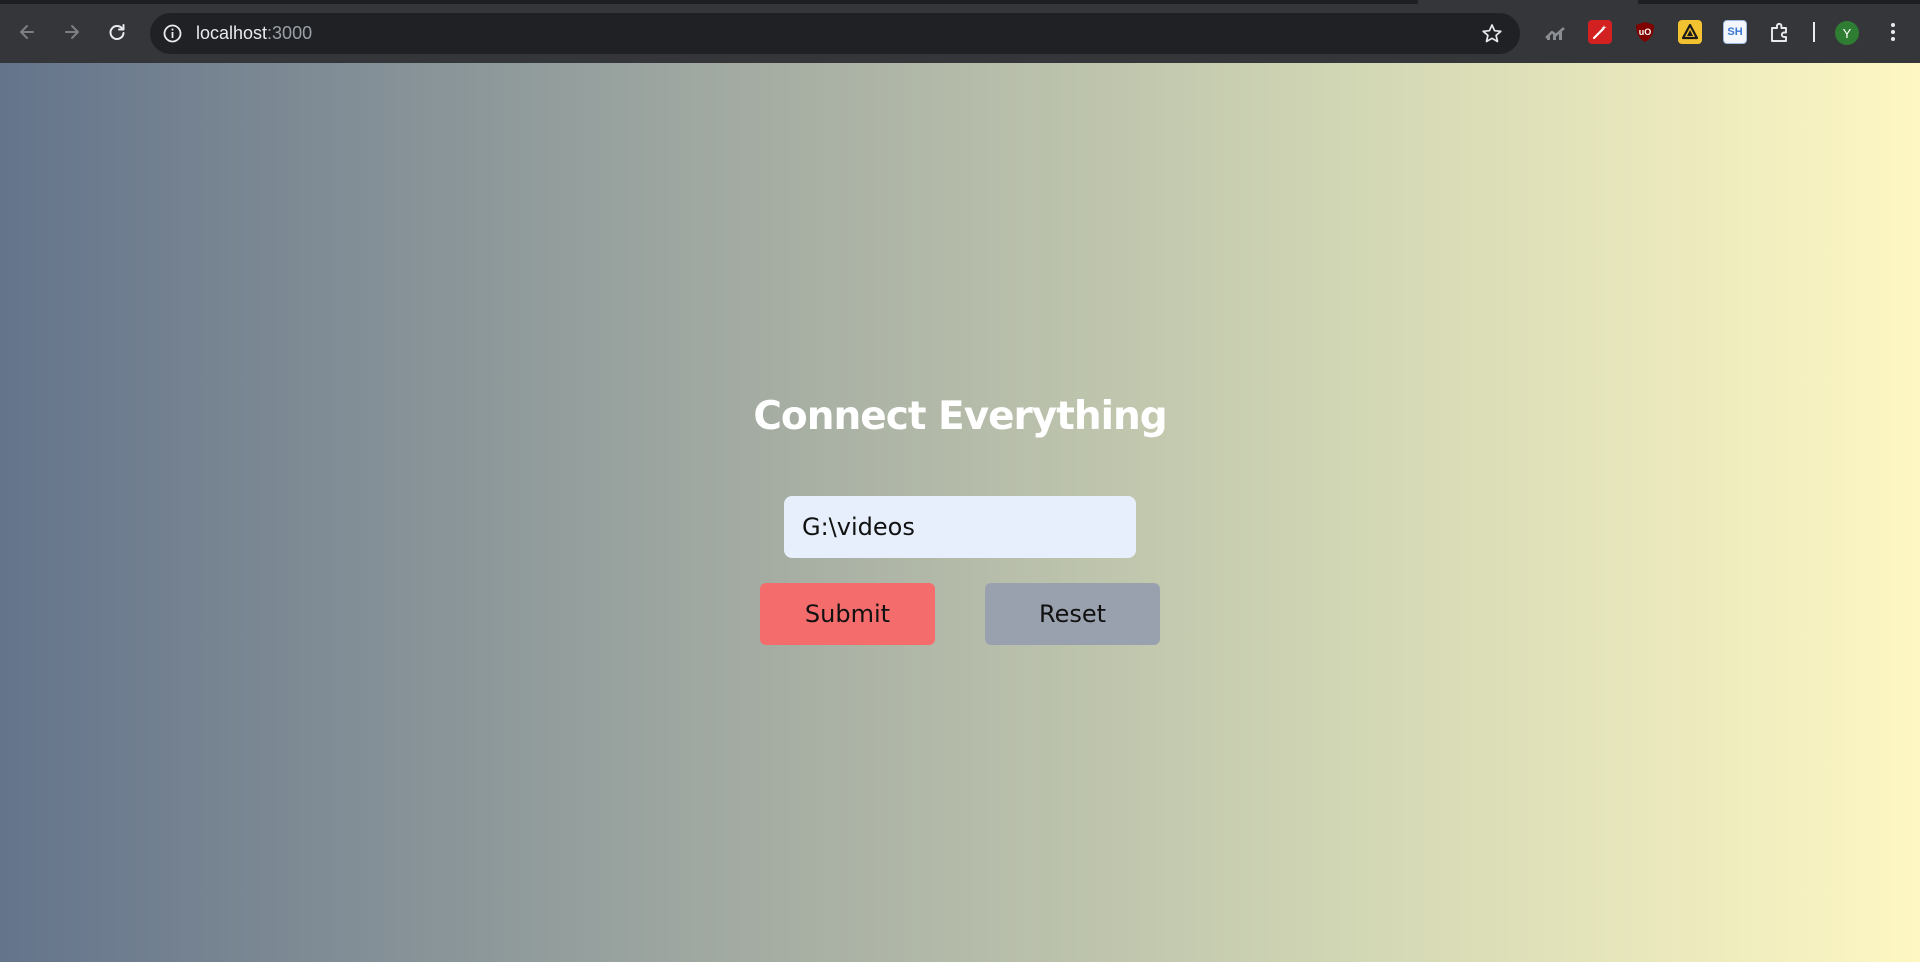 This screenshot has width=1920, height=962. What do you see at coordinates (960, 416) in the screenshot?
I see `page-title: Connect Everything` at bounding box center [960, 416].